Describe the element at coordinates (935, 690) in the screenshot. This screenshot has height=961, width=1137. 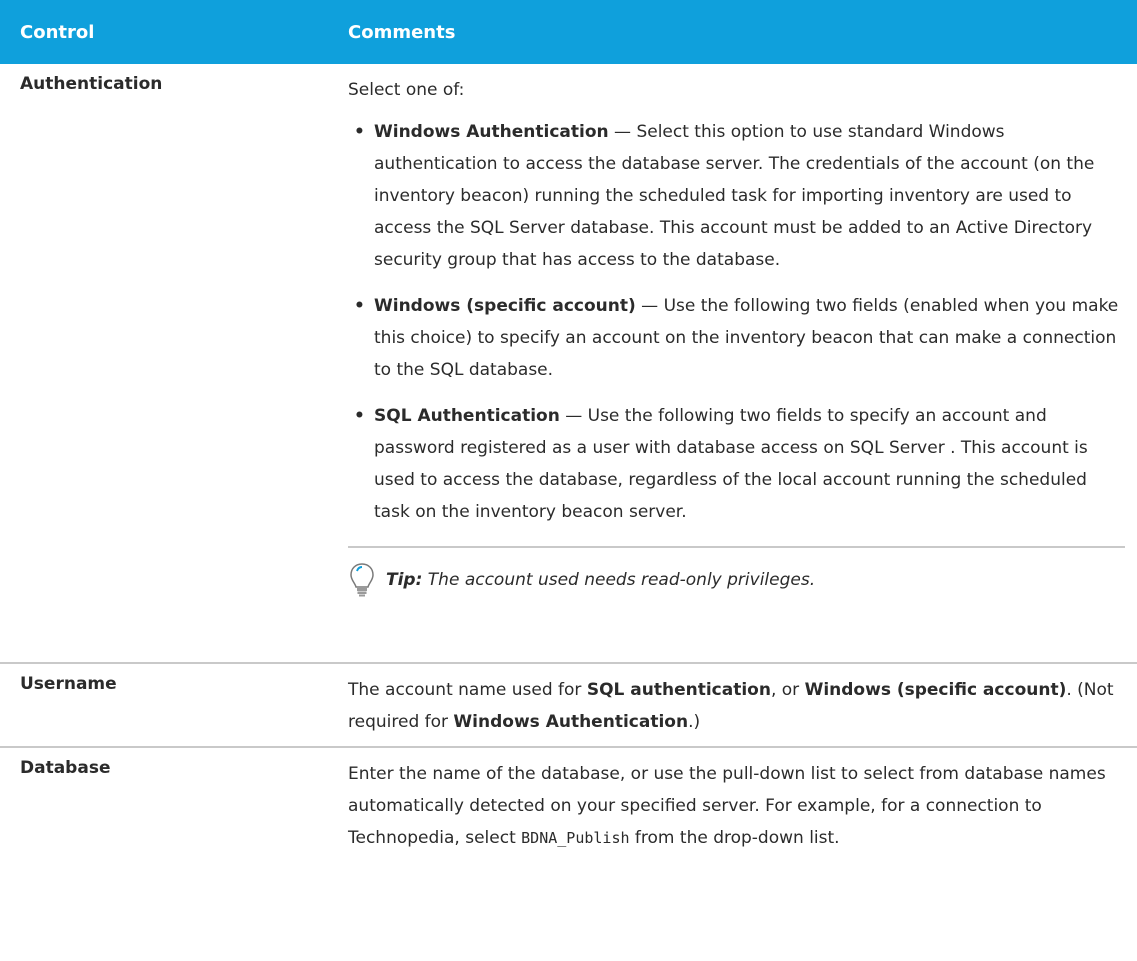
I see `bold-part: Windows (specific account)` at that location.